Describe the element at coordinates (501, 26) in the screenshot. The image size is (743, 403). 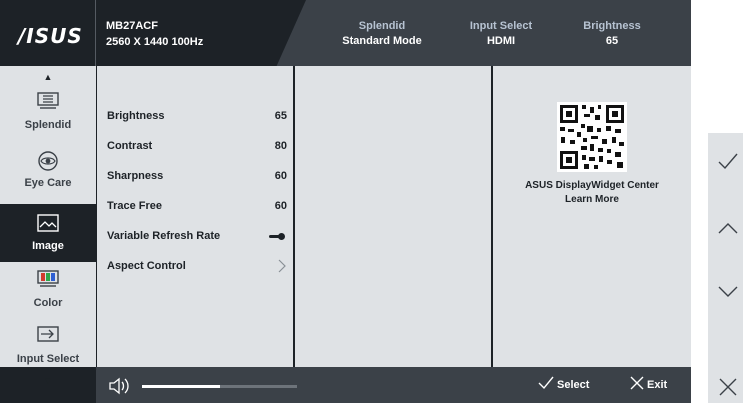
I see `header-input-select-label: Input Select` at that location.